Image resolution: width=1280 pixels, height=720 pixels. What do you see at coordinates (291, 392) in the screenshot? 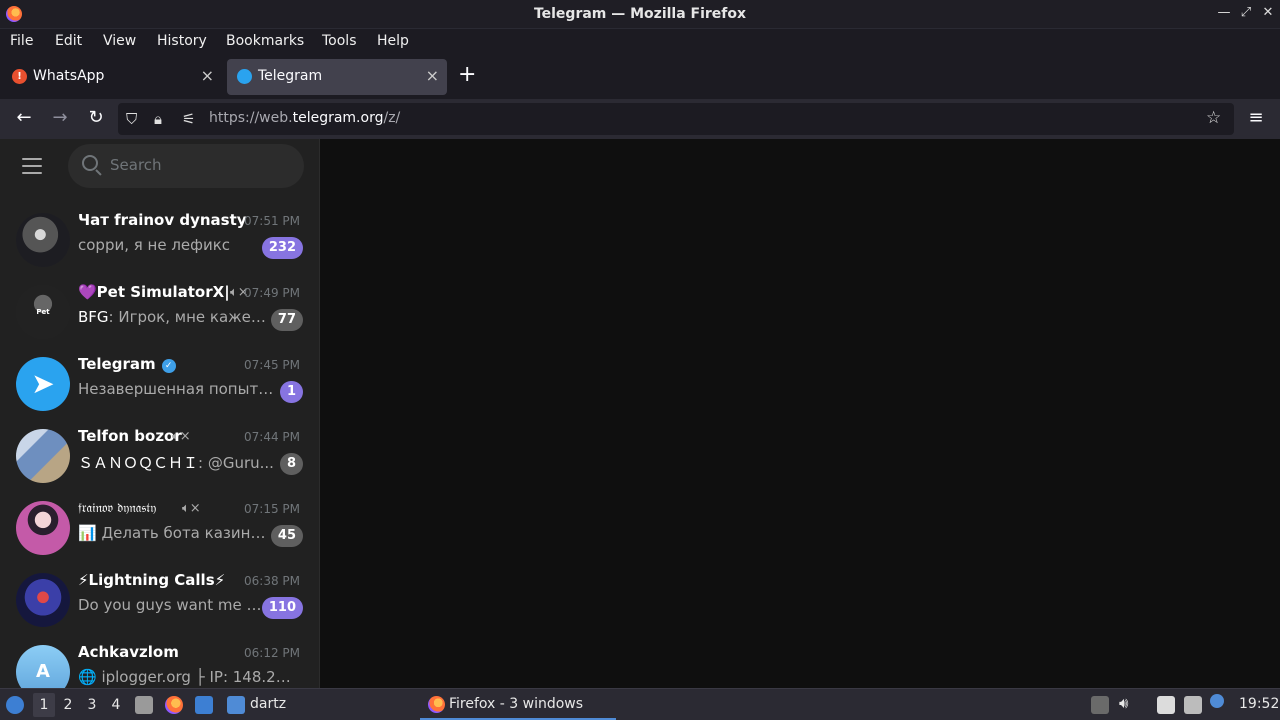
I see `unread-badge: 1` at bounding box center [291, 392].